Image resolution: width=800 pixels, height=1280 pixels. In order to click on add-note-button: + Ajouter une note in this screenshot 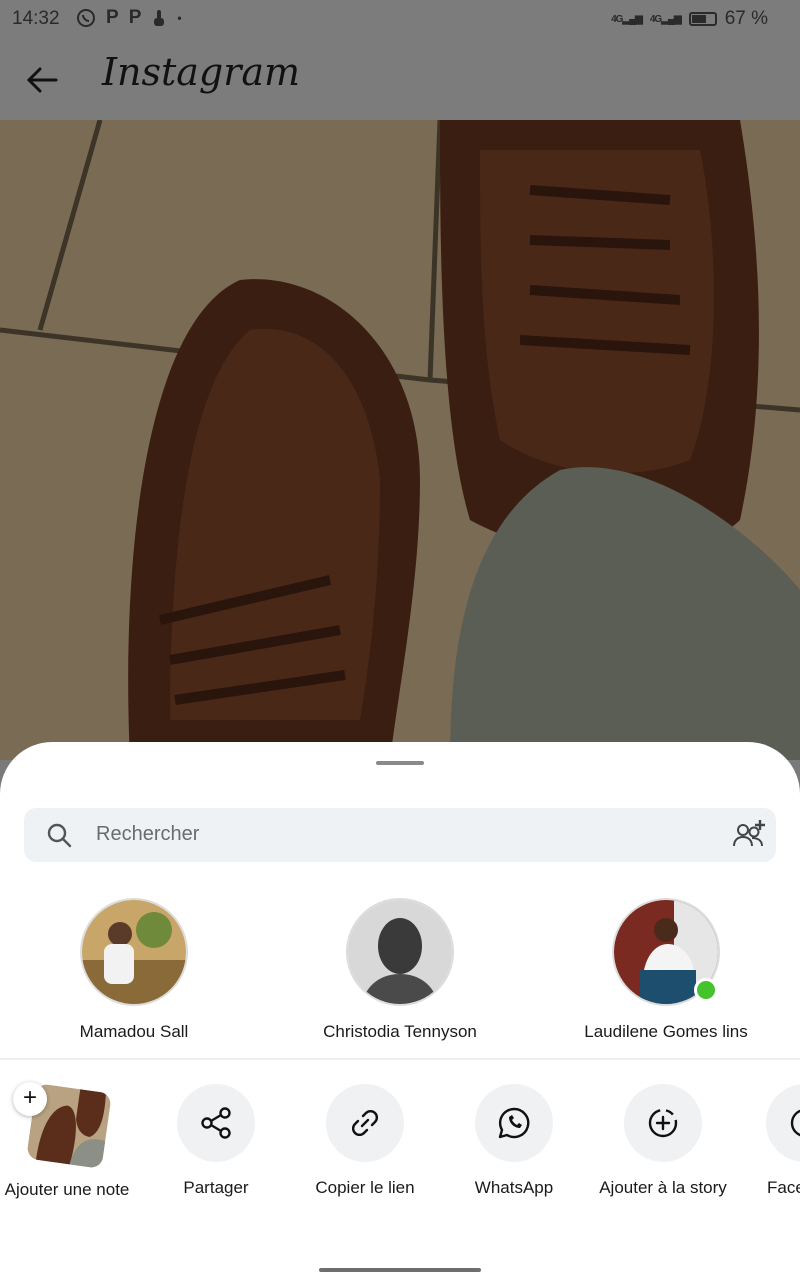, I will do `click(71, 1141)`.